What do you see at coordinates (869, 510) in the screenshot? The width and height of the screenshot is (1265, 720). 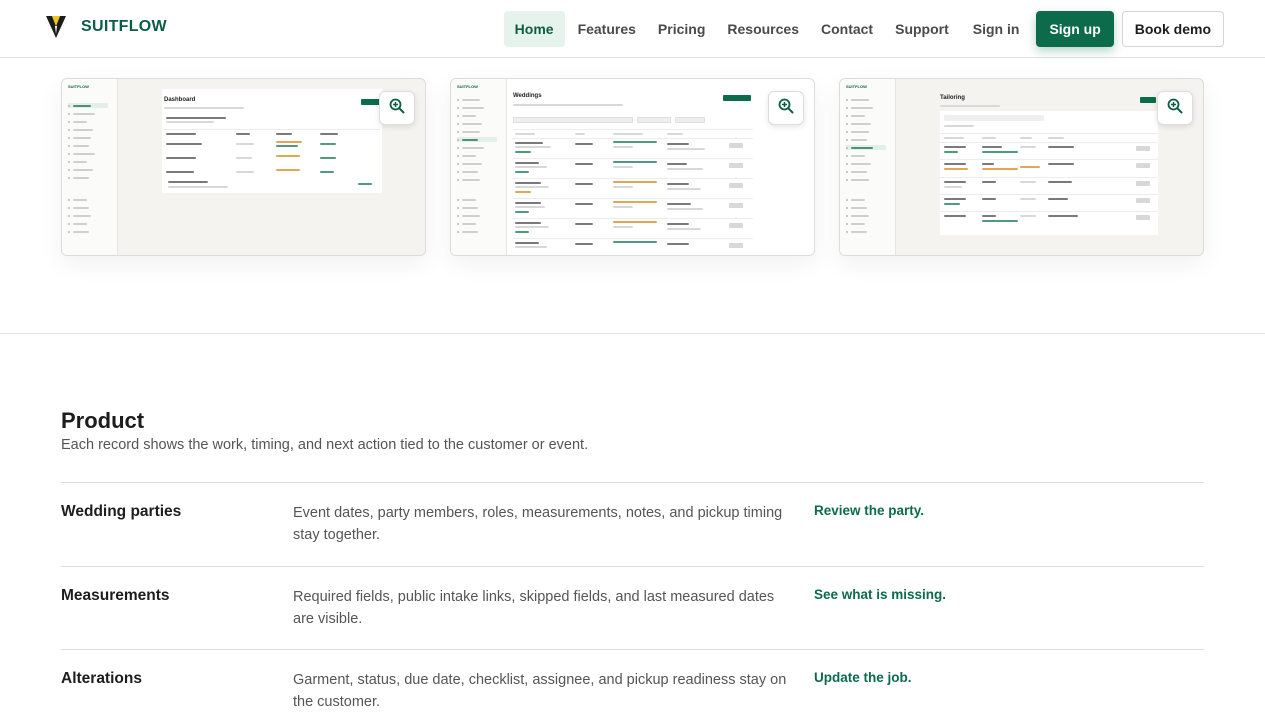 I see `review-party-link: Review the party.` at bounding box center [869, 510].